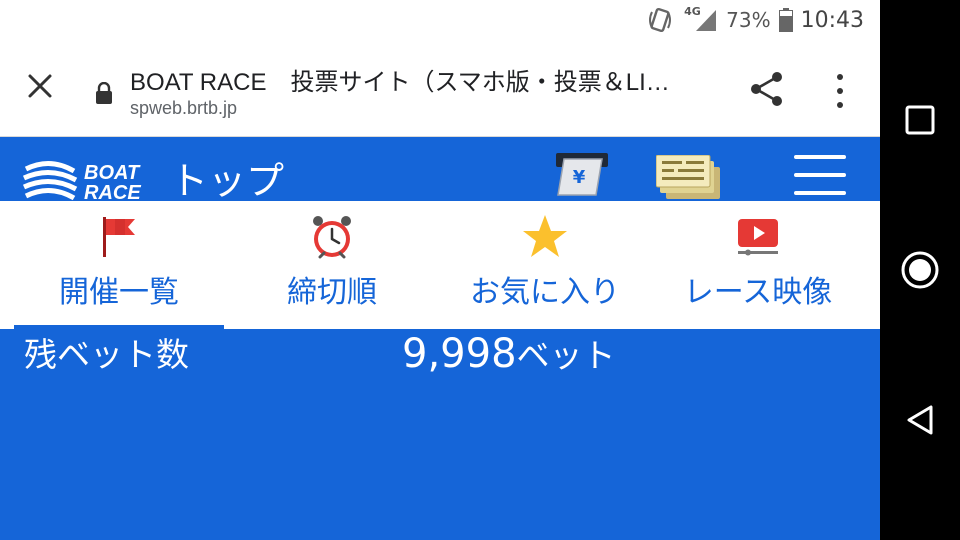 This screenshot has height=540, width=960. I want to click on site-header: BOAT RACE トップ ¥, so click(440, 169).